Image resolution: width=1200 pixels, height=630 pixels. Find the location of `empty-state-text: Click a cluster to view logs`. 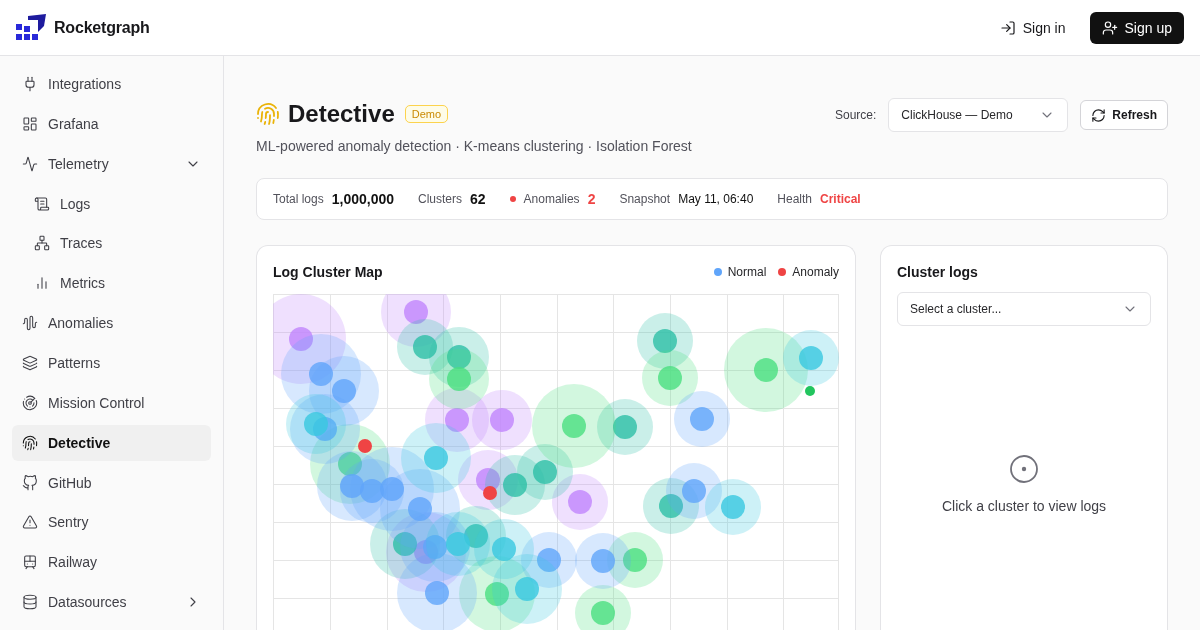

empty-state-text: Click a cluster to view logs is located at coordinates (1024, 506).